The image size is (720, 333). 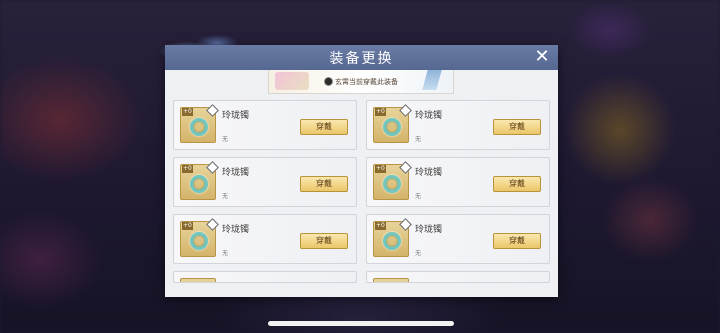 What do you see at coordinates (328, 81) in the screenshot?
I see `avatar-icon` at bounding box center [328, 81].